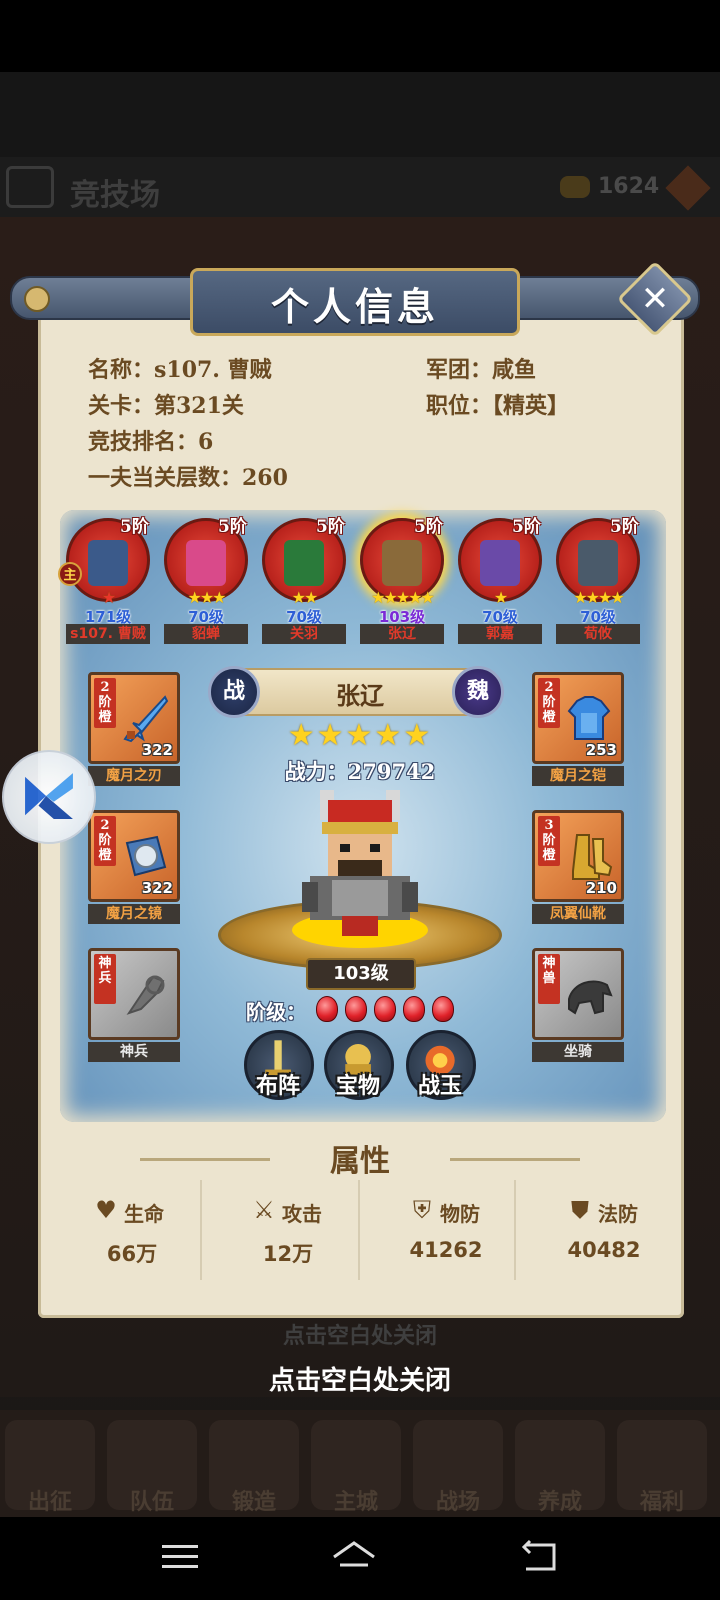 Image resolution: width=720 pixels, height=1600 pixels. What do you see at coordinates (145, 995) in the screenshot?
I see `divine-weapon-silhouette-icon` at bounding box center [145, 995].